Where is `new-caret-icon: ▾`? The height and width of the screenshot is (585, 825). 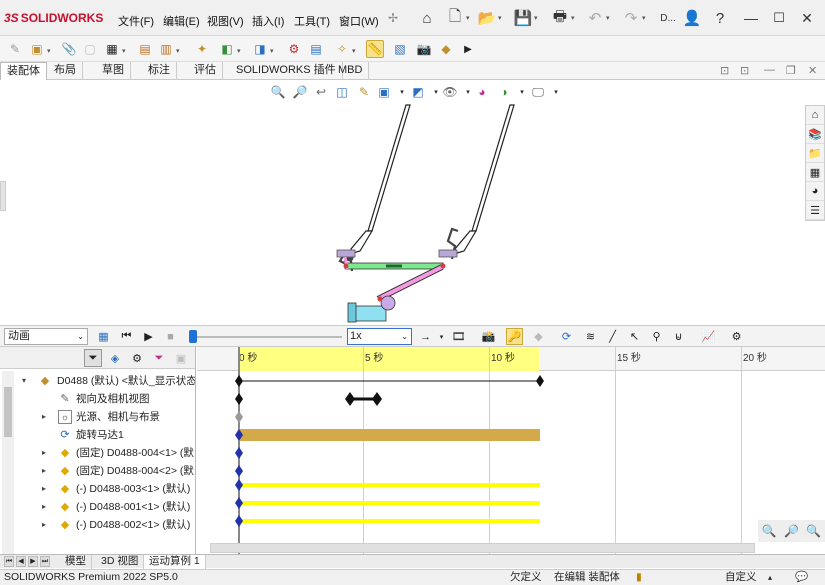 new-caret-icon: ▾ is located at coordinates (468, 18).